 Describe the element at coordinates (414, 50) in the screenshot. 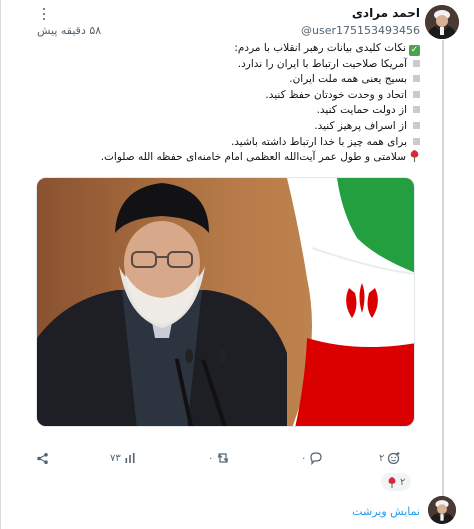

I see `check-icon: ✓` at that location.